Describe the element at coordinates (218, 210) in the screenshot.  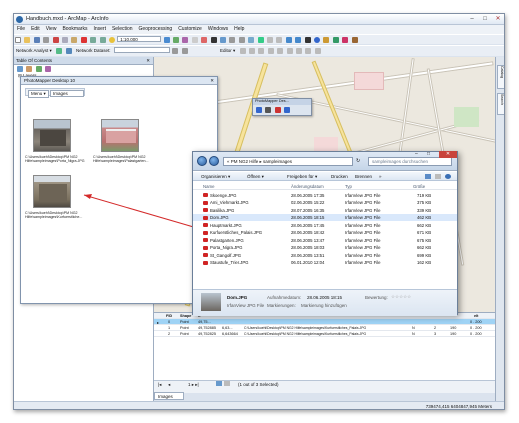
I see `file-name: Basilika.JPG` at that location.